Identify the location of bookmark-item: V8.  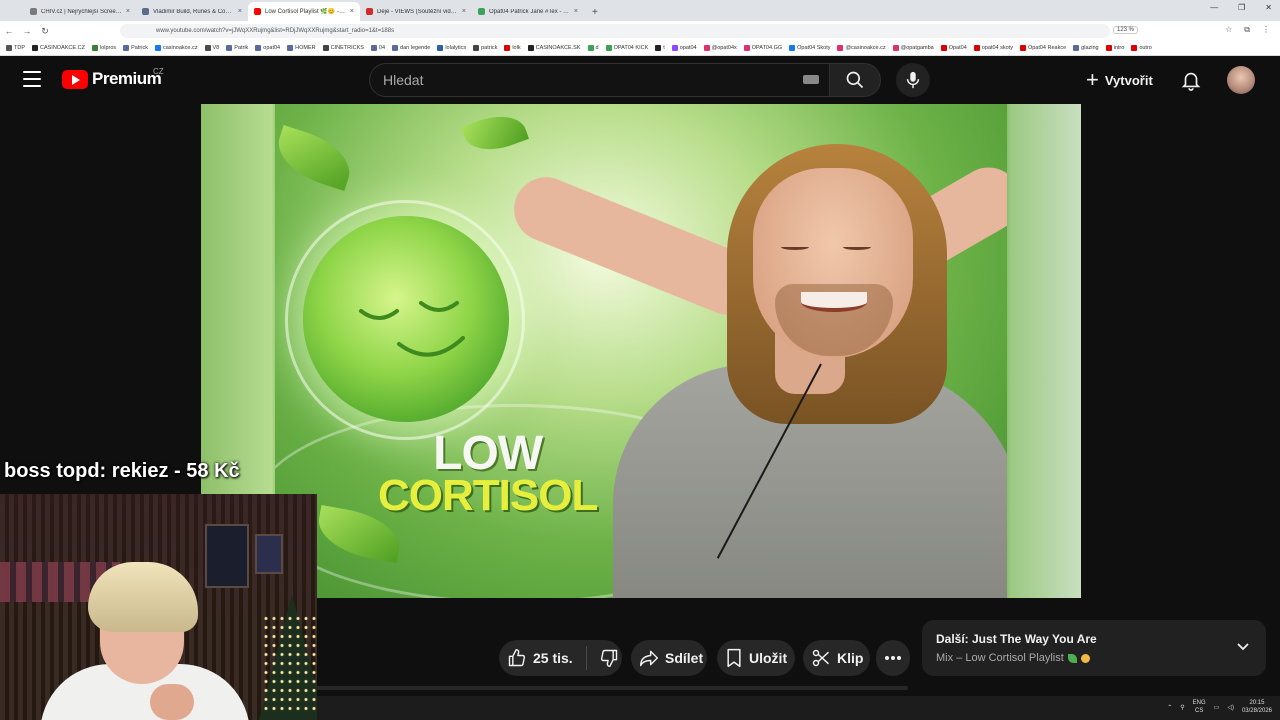
(211, 48).